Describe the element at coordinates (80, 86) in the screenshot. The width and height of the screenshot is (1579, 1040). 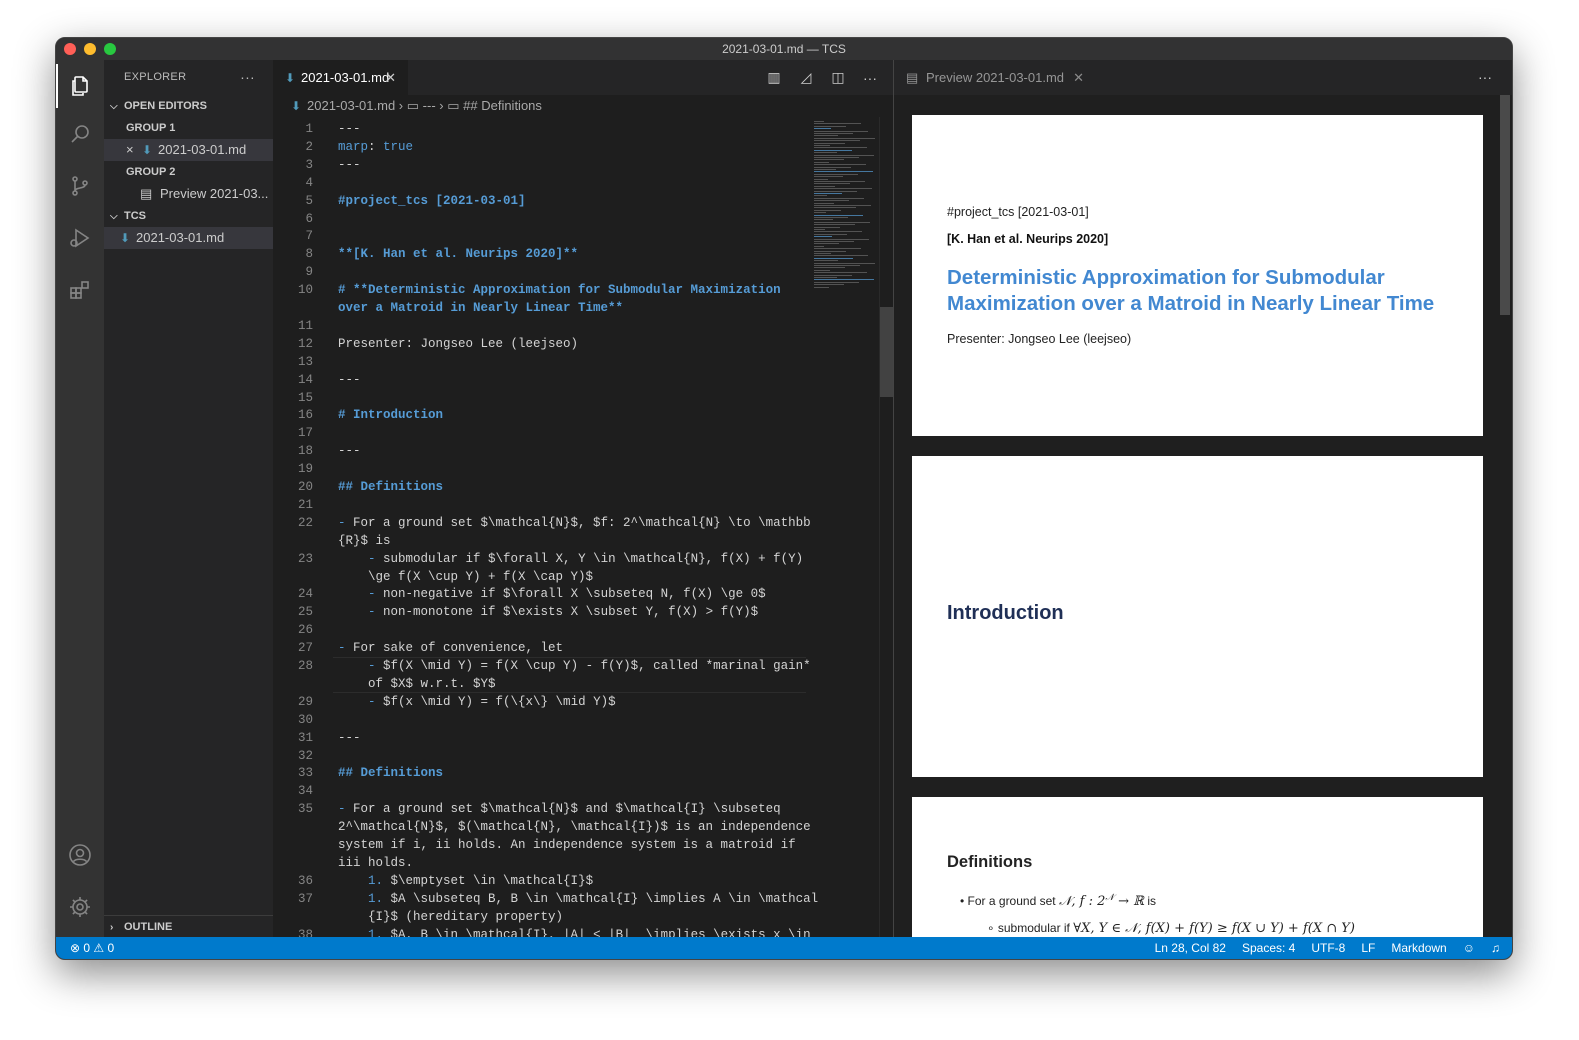
I see `explorer-icon` at that location.